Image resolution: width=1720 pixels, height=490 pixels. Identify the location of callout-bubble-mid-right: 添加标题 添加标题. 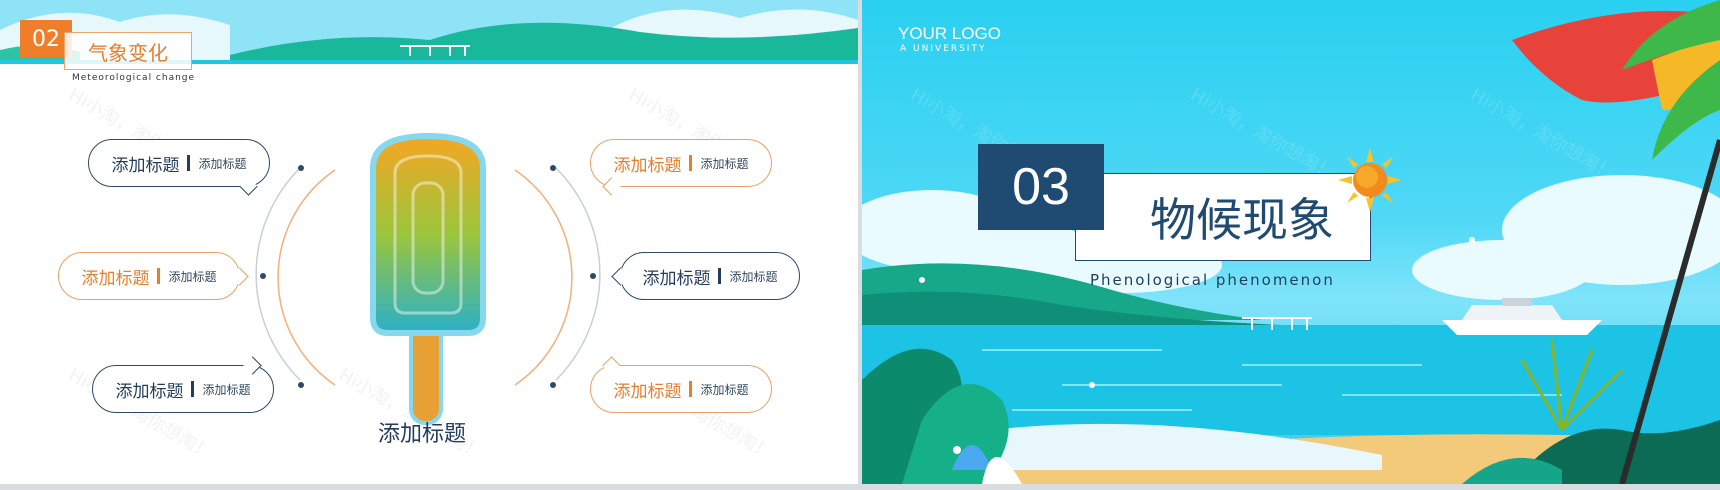
(705, 276).